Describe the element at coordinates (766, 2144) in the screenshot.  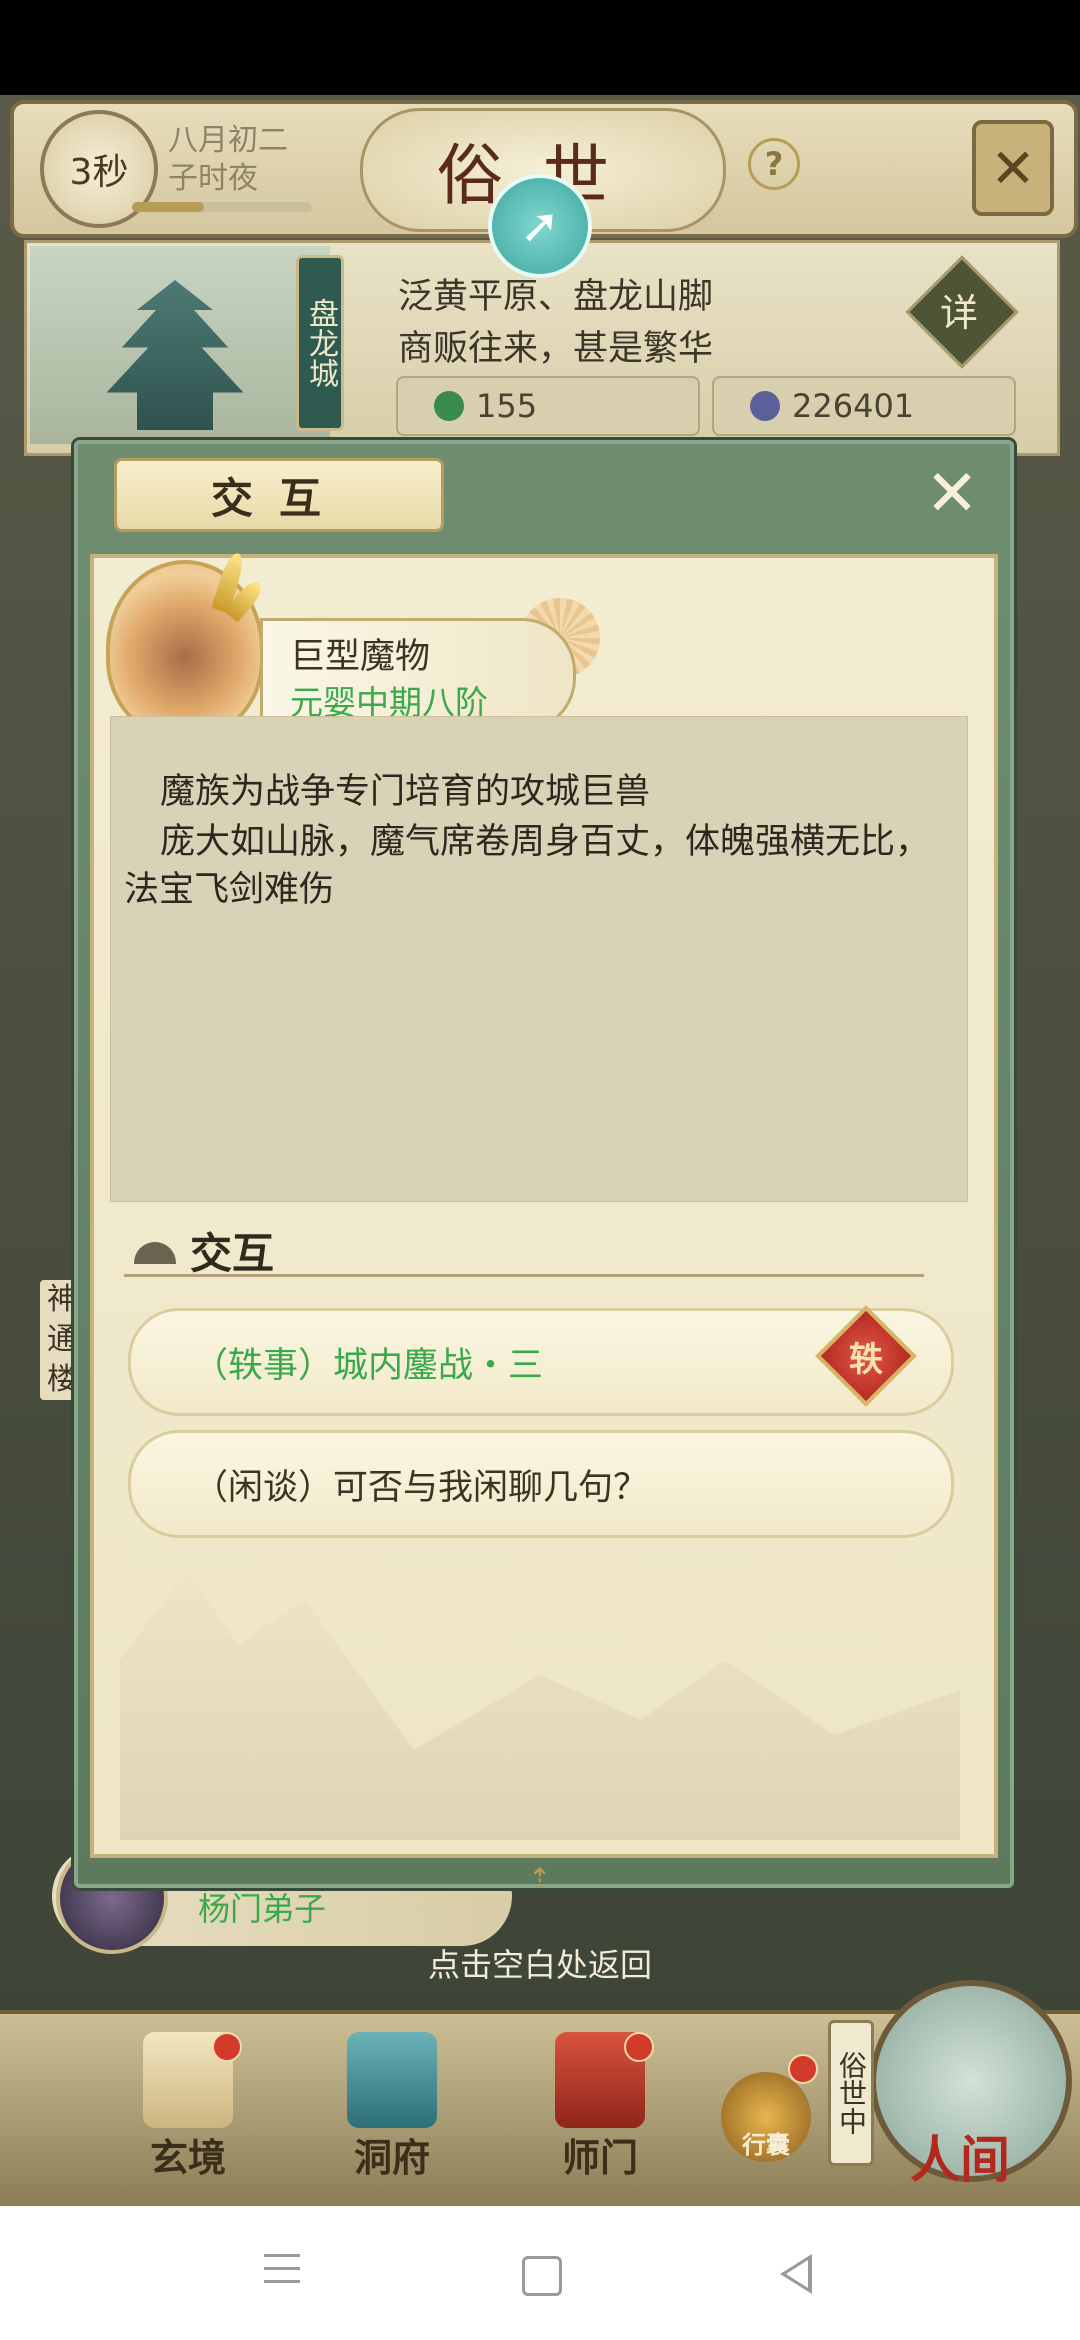
I see `nav-label: 行囊` at that location.